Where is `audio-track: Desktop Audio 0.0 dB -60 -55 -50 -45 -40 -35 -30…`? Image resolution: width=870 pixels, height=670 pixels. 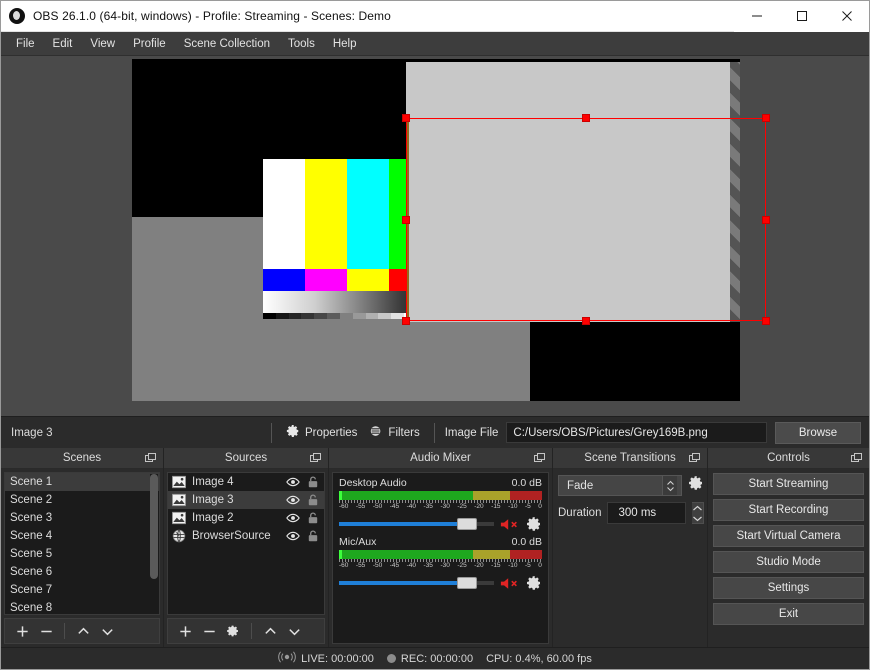 audio-track: Desktop Audio 0.0 dB -60 -55 -50 -45 -40 -35 -30… is located at coordinates (440, 504).